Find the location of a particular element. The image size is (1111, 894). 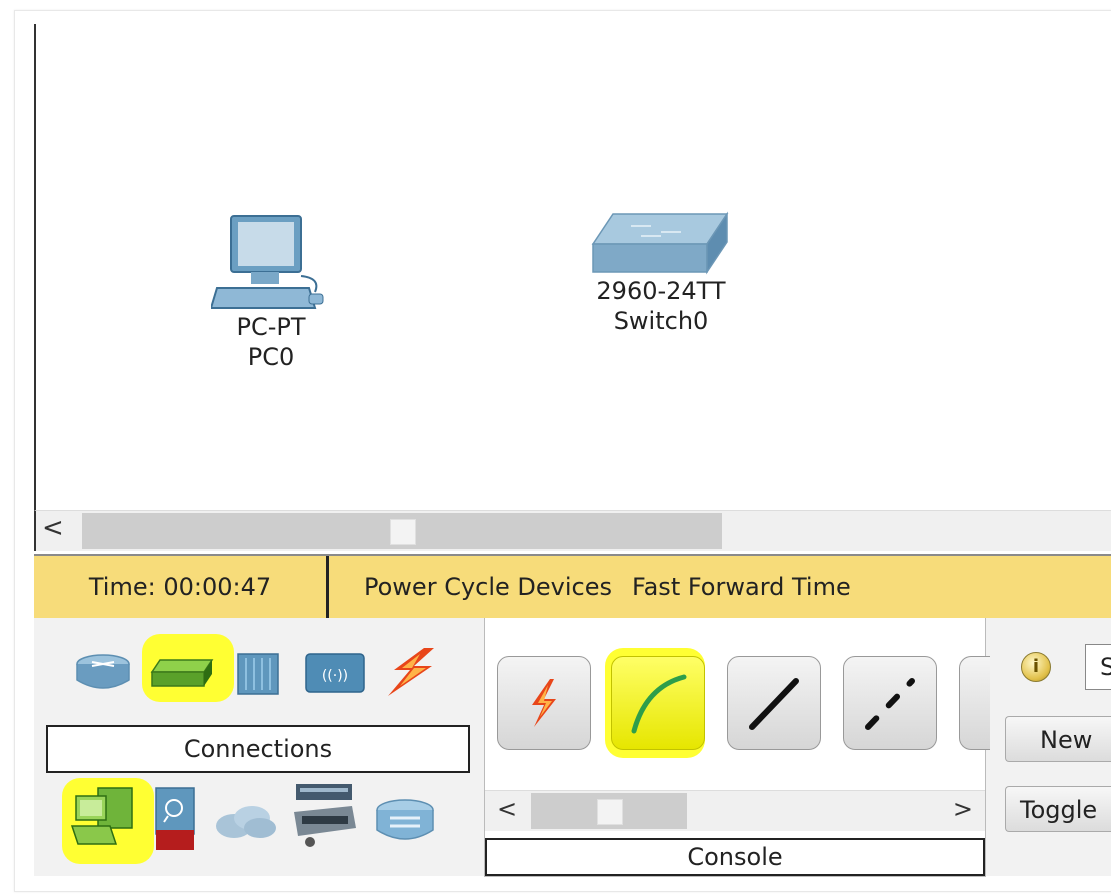

connection-types-scrollbar: < > is located at coordinates (735, 810).